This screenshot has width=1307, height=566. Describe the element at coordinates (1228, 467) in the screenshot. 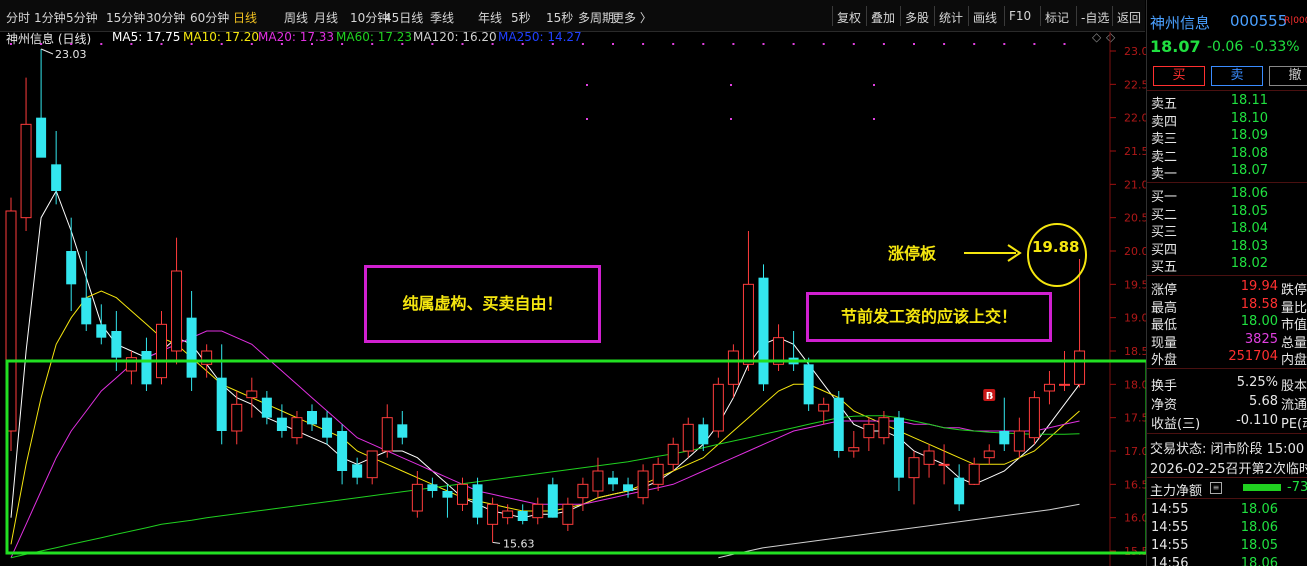

I see `announcement-notice: 2026-02-25召开第2次临时` at that location.